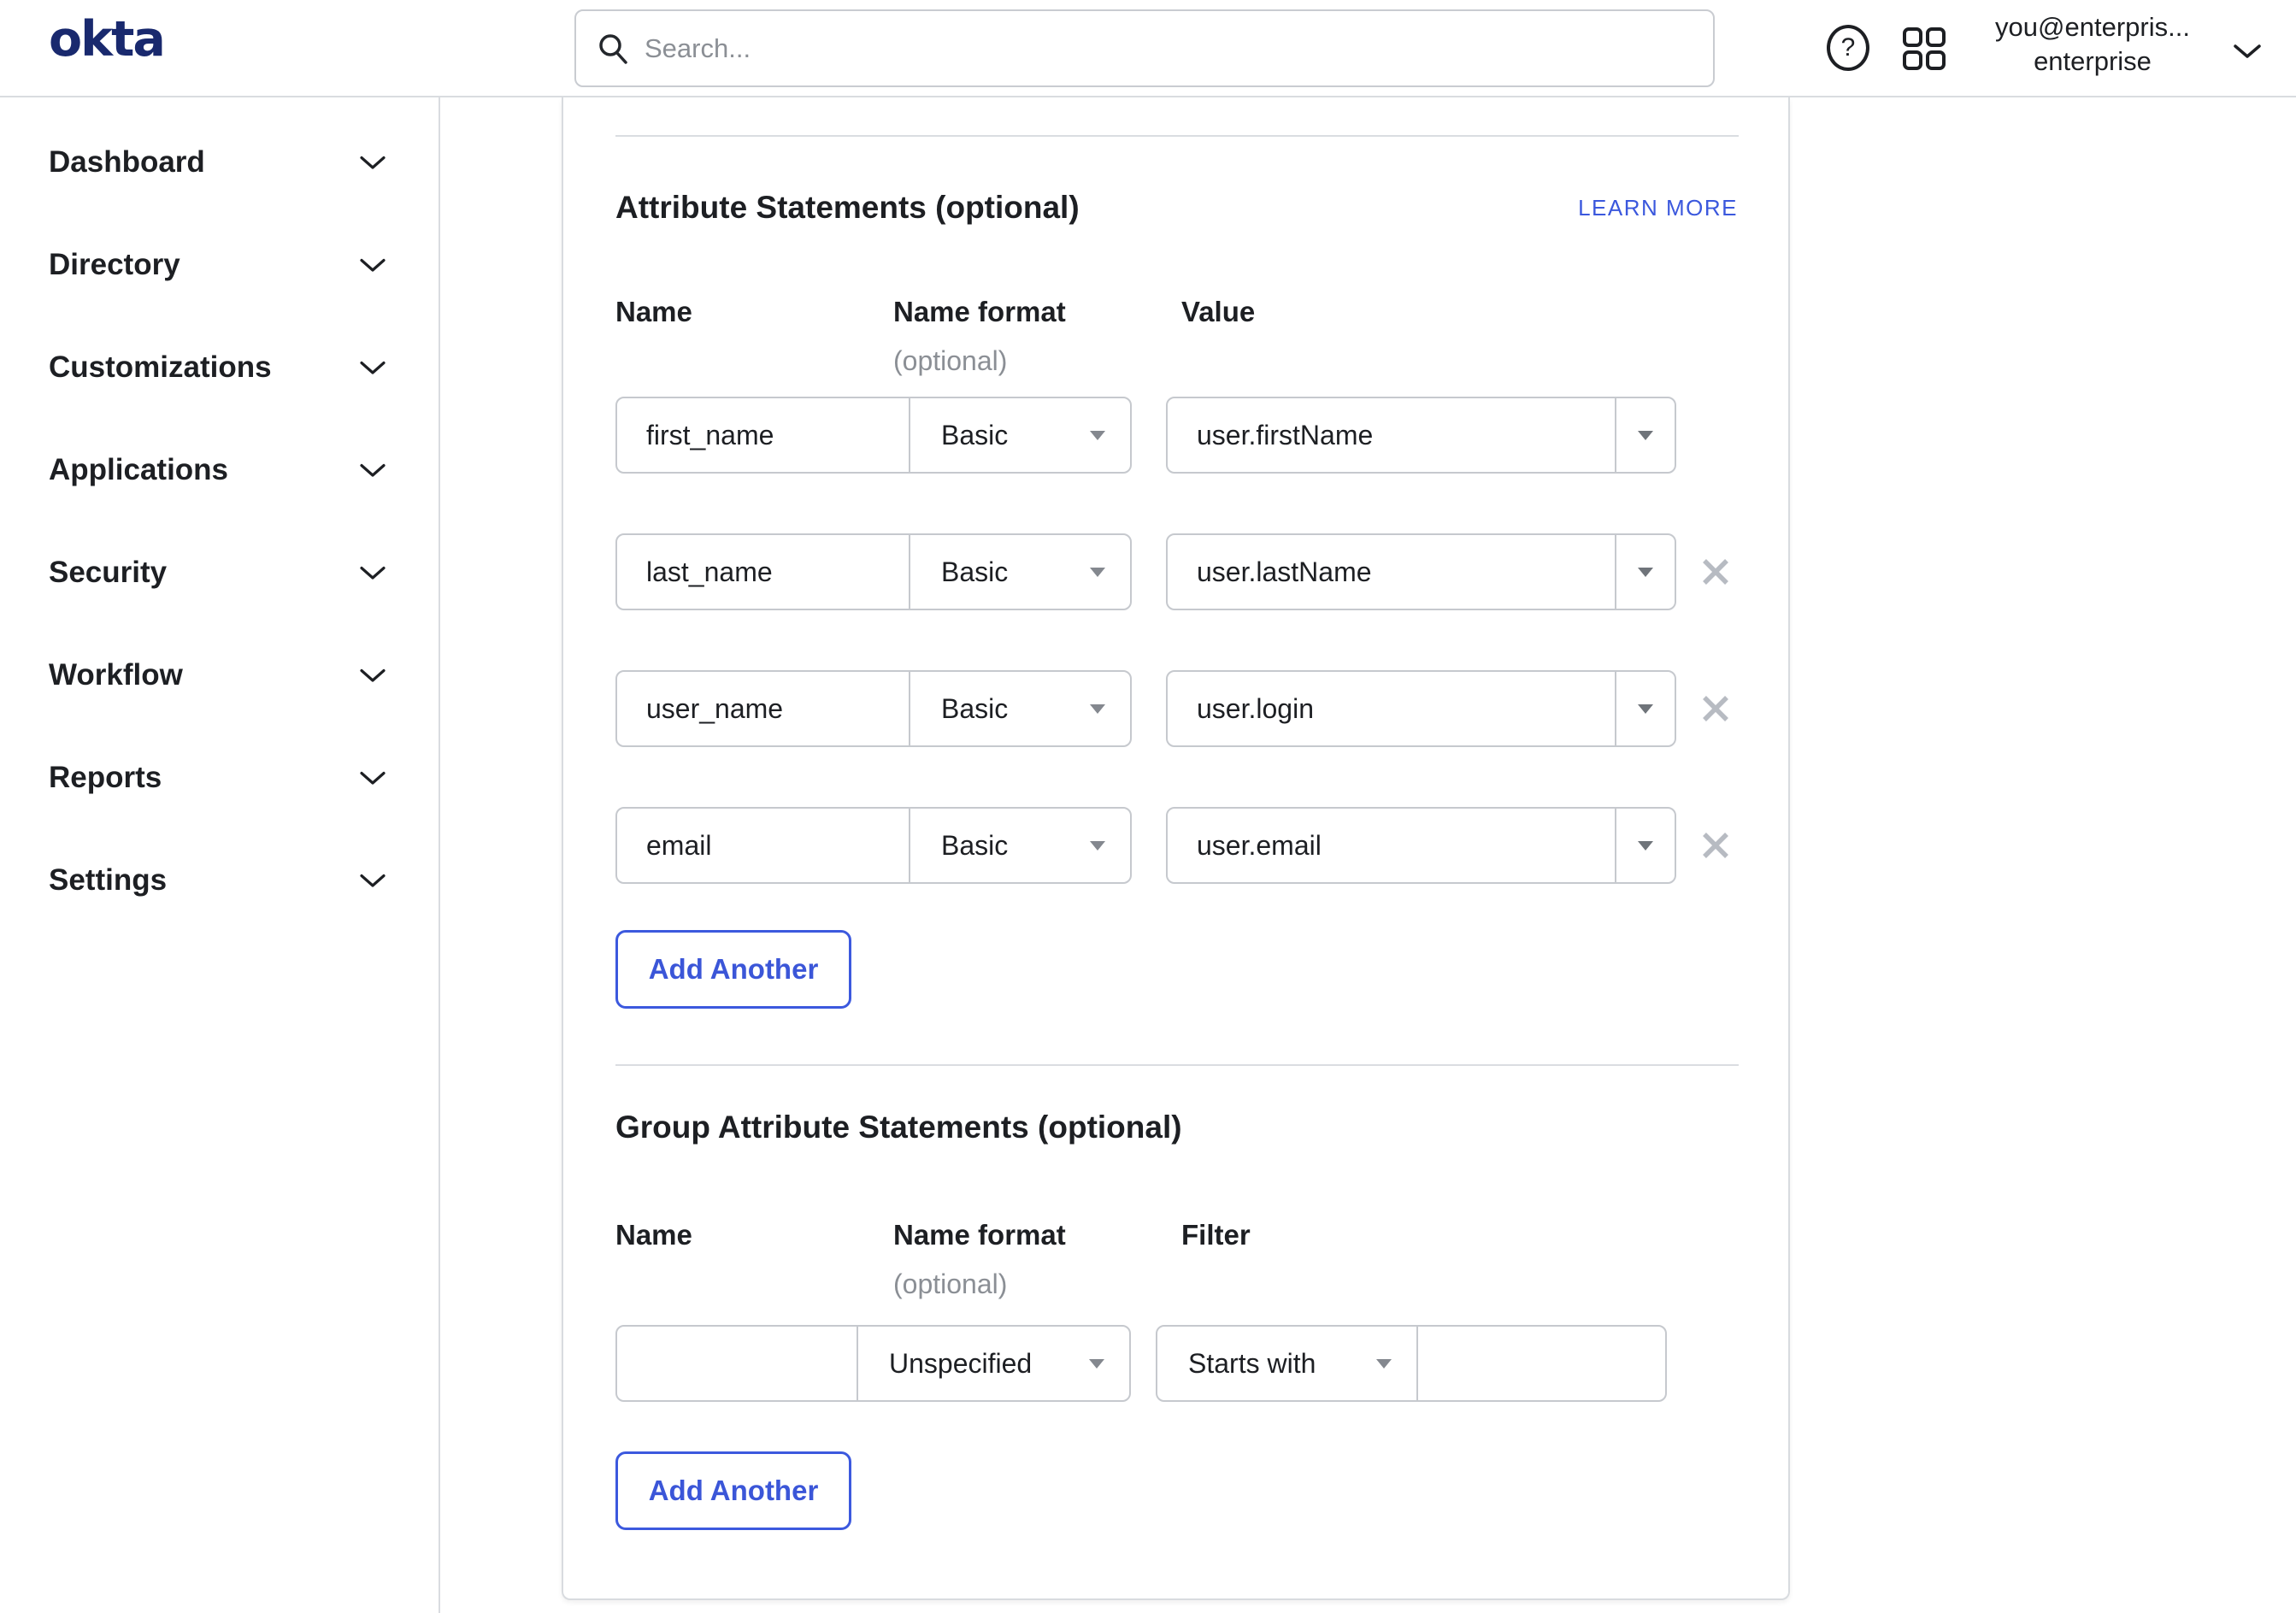 The height and width of the screenshot is (1613, 2296). I want to click on sidebar-item-label: Reports, so click(105, 777).